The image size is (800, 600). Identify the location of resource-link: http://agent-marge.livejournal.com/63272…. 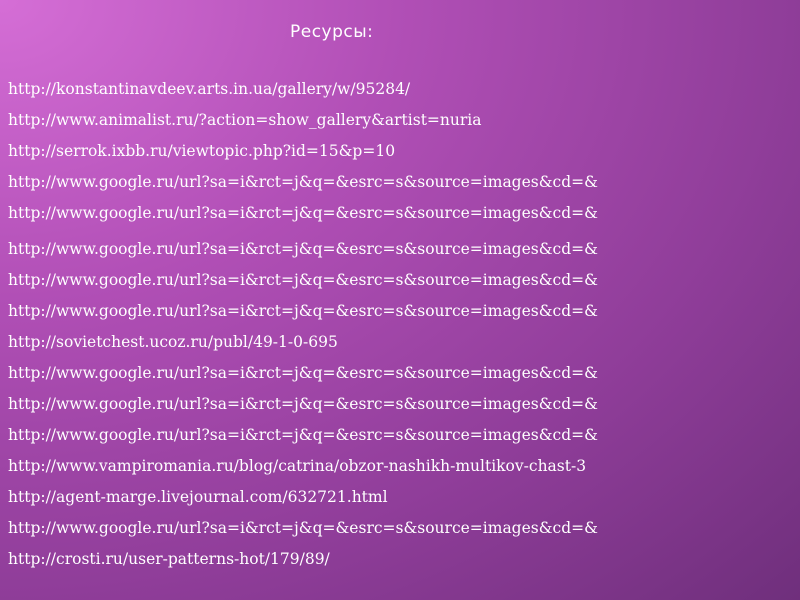
(303, 497).